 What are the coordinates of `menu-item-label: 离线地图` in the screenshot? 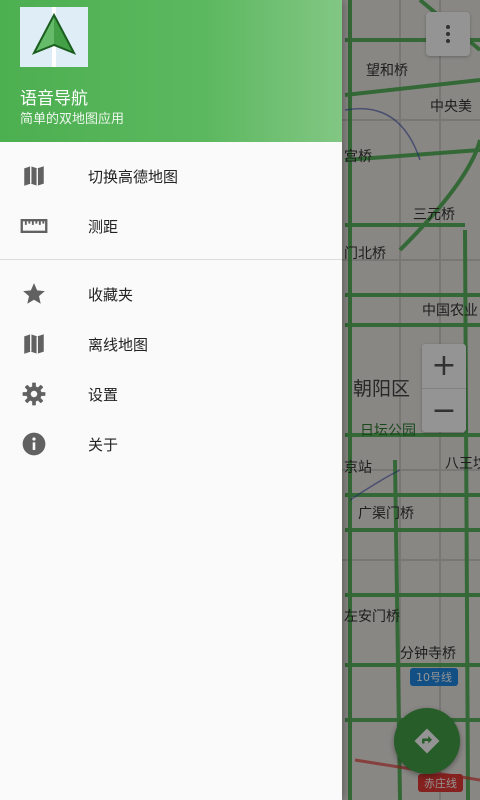 It's located at (118, 344).